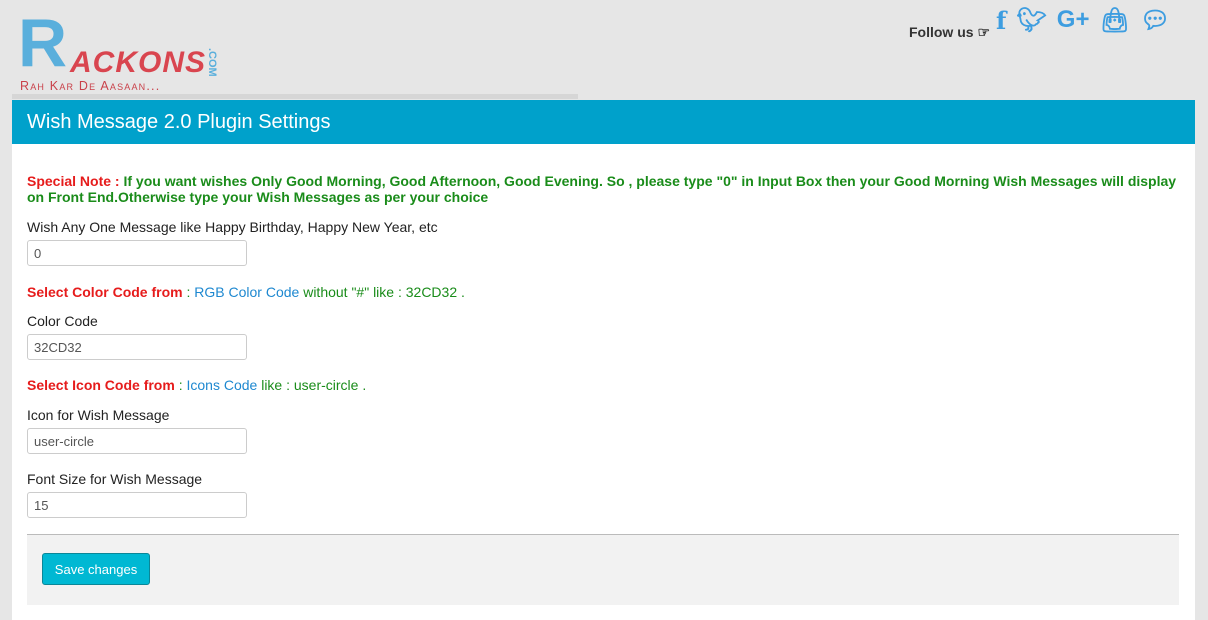 The width and height of the screenshot is (1208, 620). What do you see at coordinates (138, 62) in the screenshot?
I see `logo-text: ACKONS` at bounding box center [138, 62].